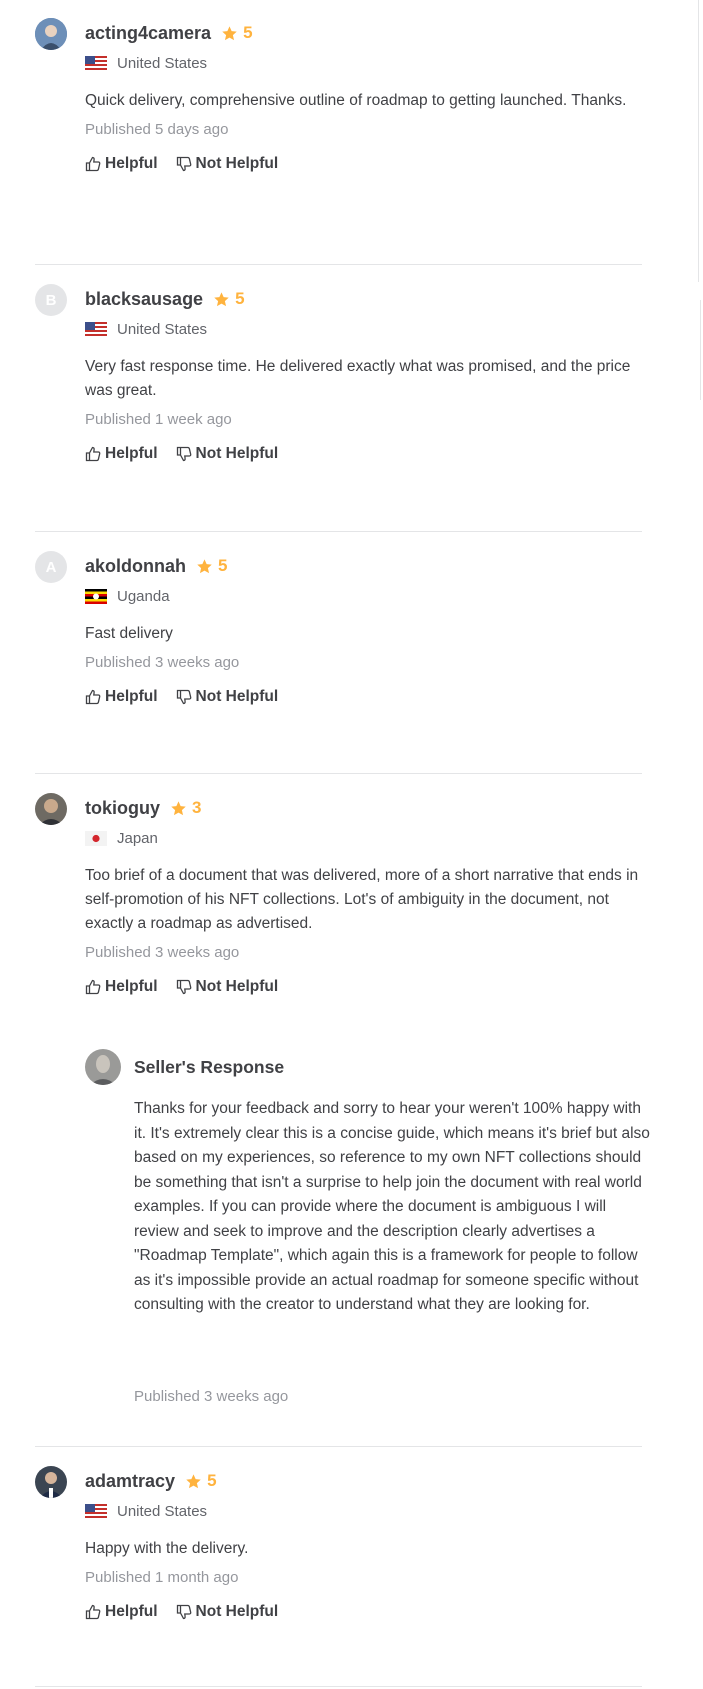 Image resolution: width=703 pixels, height=1689 pixels. I want to click on country: Japan, so click(137, 838).